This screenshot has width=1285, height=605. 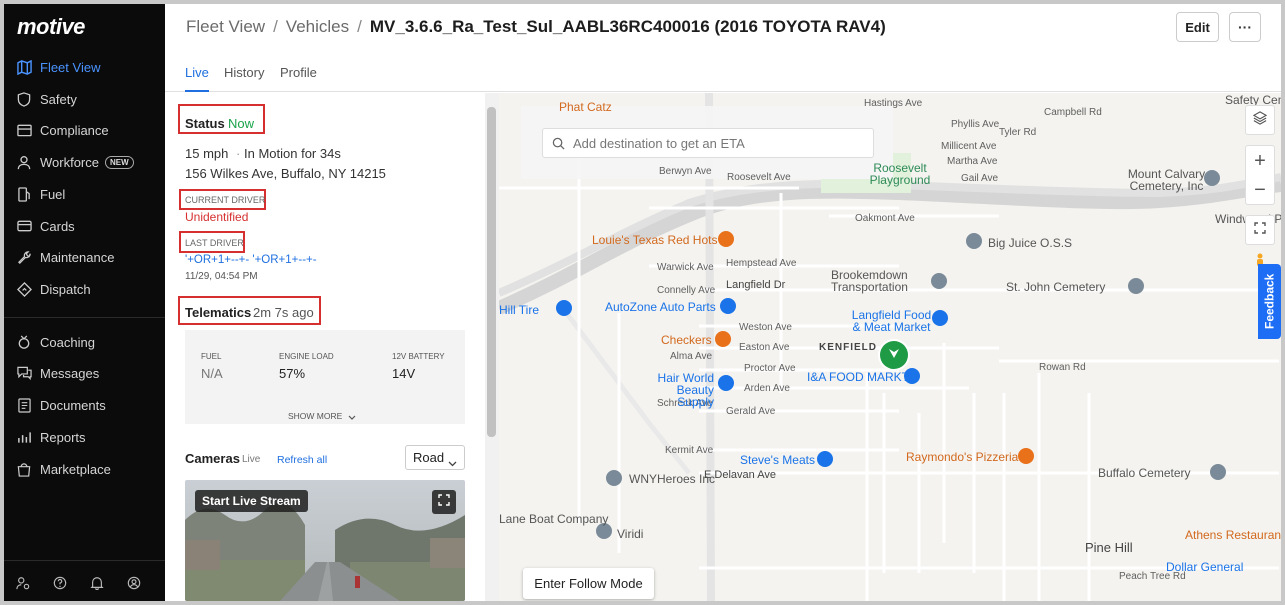 What do you see at coordinates (244, 72) in the screenshot?
I see `tab-history: History` at bounding box center [244, 72].